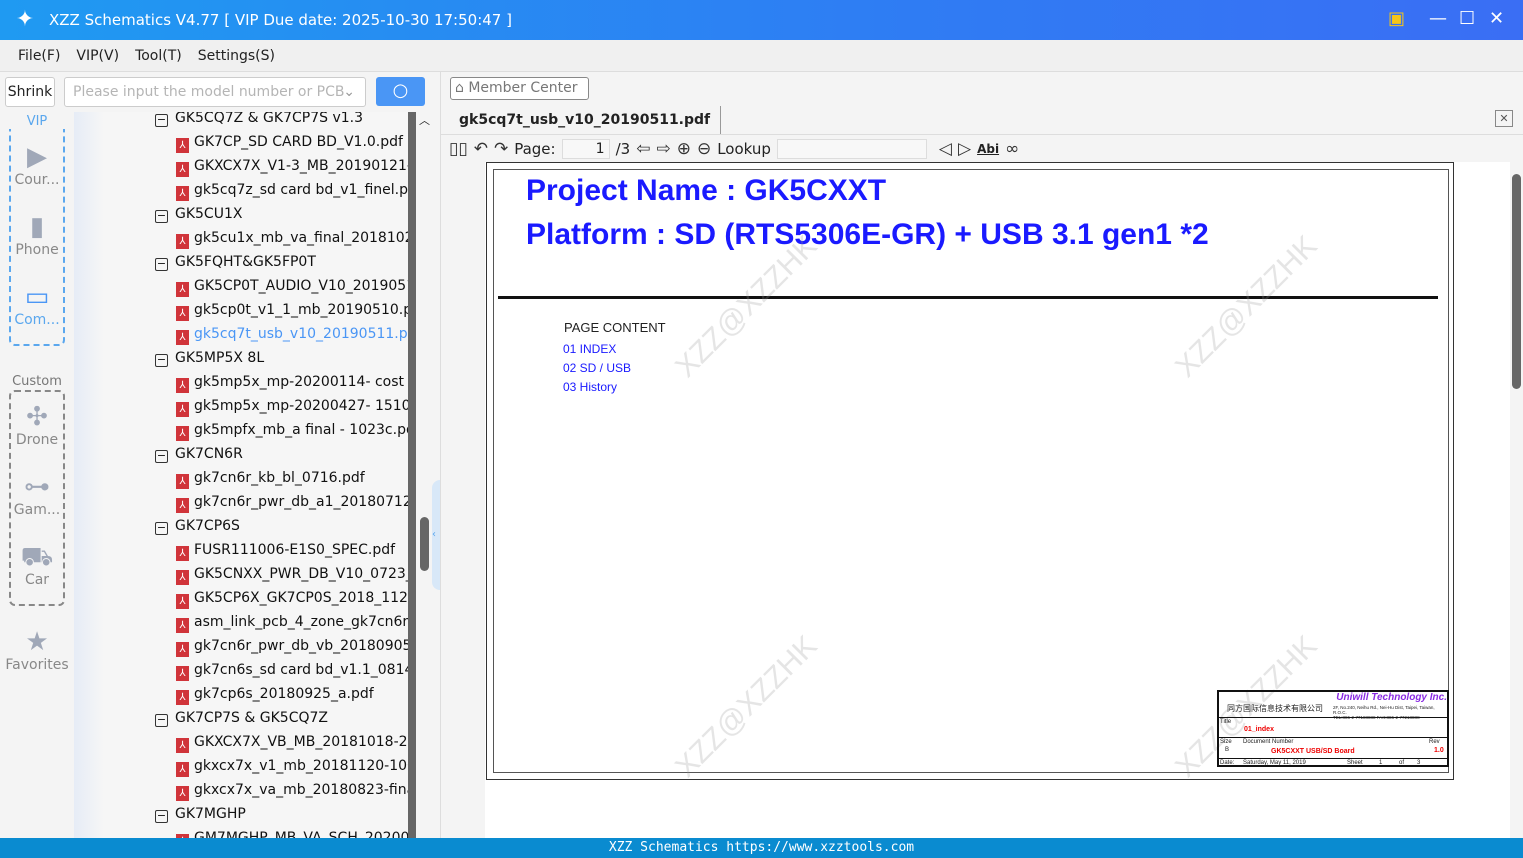 The image size is (1523, 858). Describe the element at coordinates (704, 149) in the screenshot. I see `zoom-out-icon: ⊖` at that location.